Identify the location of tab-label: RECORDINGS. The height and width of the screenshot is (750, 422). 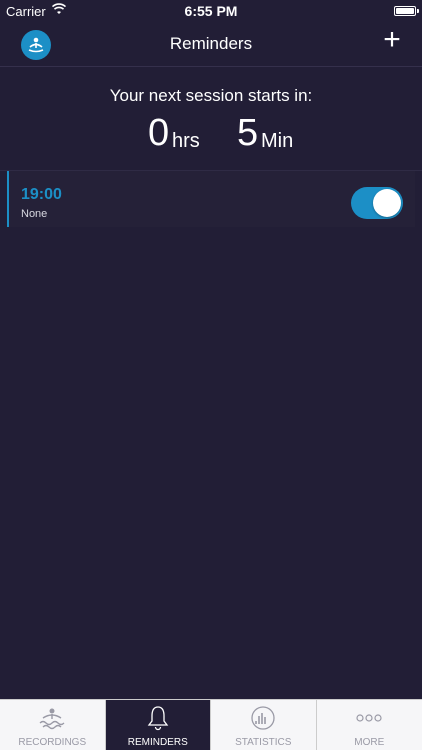
(52, 742).